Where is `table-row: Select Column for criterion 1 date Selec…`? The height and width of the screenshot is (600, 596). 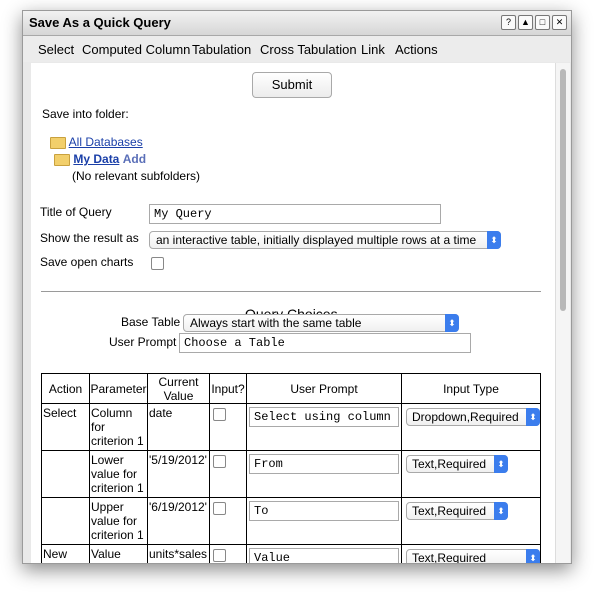
table-row: Select Column for criterion 1 date Selec… is located at coordinates (291, 427).